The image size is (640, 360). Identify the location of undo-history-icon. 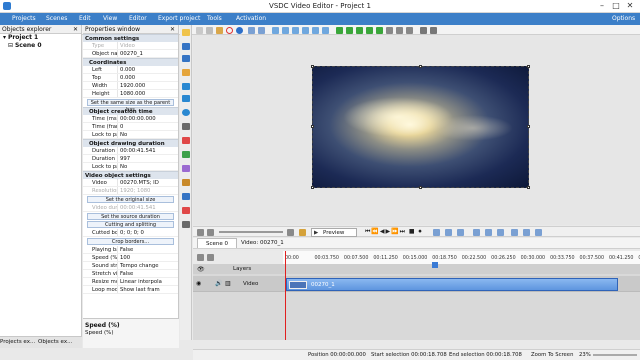
(210, 232).